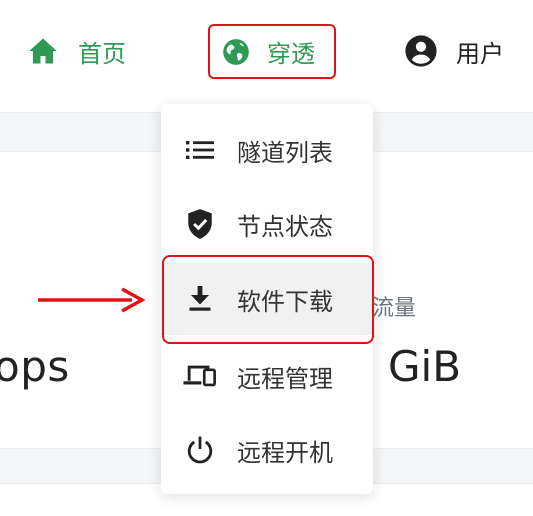  I want to click on menu-item-label: 远程管理, so click(285, 378).